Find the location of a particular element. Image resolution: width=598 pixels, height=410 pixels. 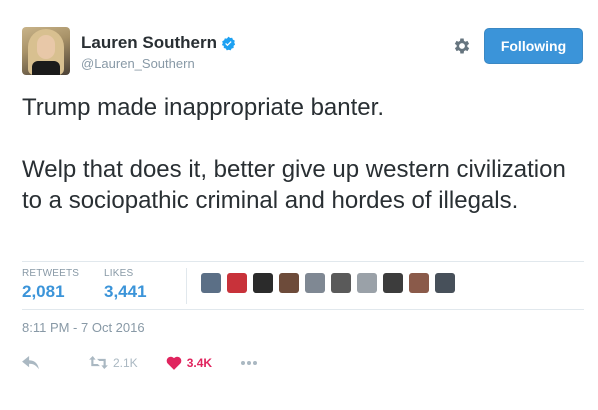

more-button is located at coordinates (249, 363).